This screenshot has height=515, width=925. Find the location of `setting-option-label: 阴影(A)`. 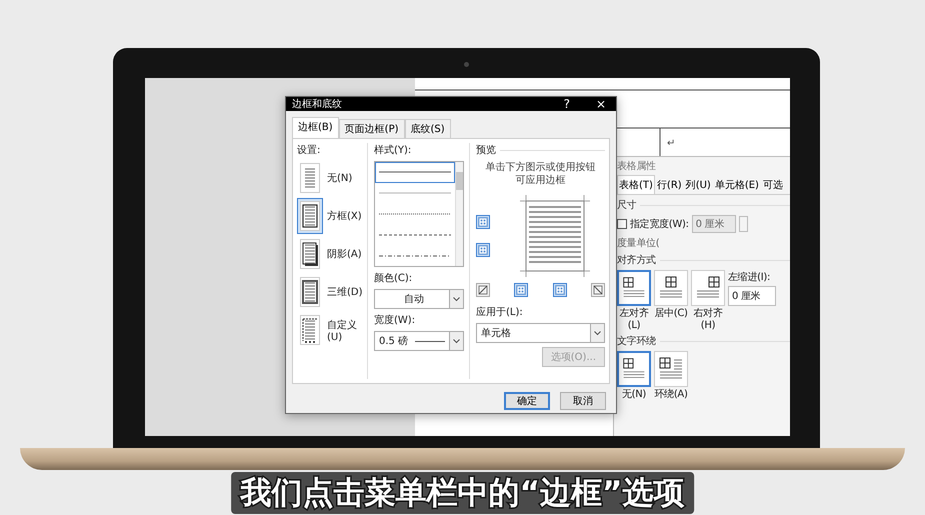

setting-option-label: 阴影(A) is located at coordinates (344, 254).